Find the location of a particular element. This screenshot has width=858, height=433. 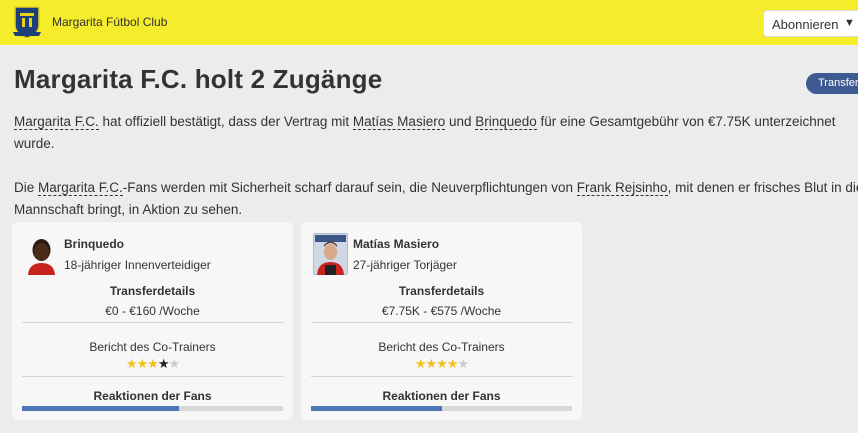

player-name: Matías Masiero is located at coordinates (396, 244).